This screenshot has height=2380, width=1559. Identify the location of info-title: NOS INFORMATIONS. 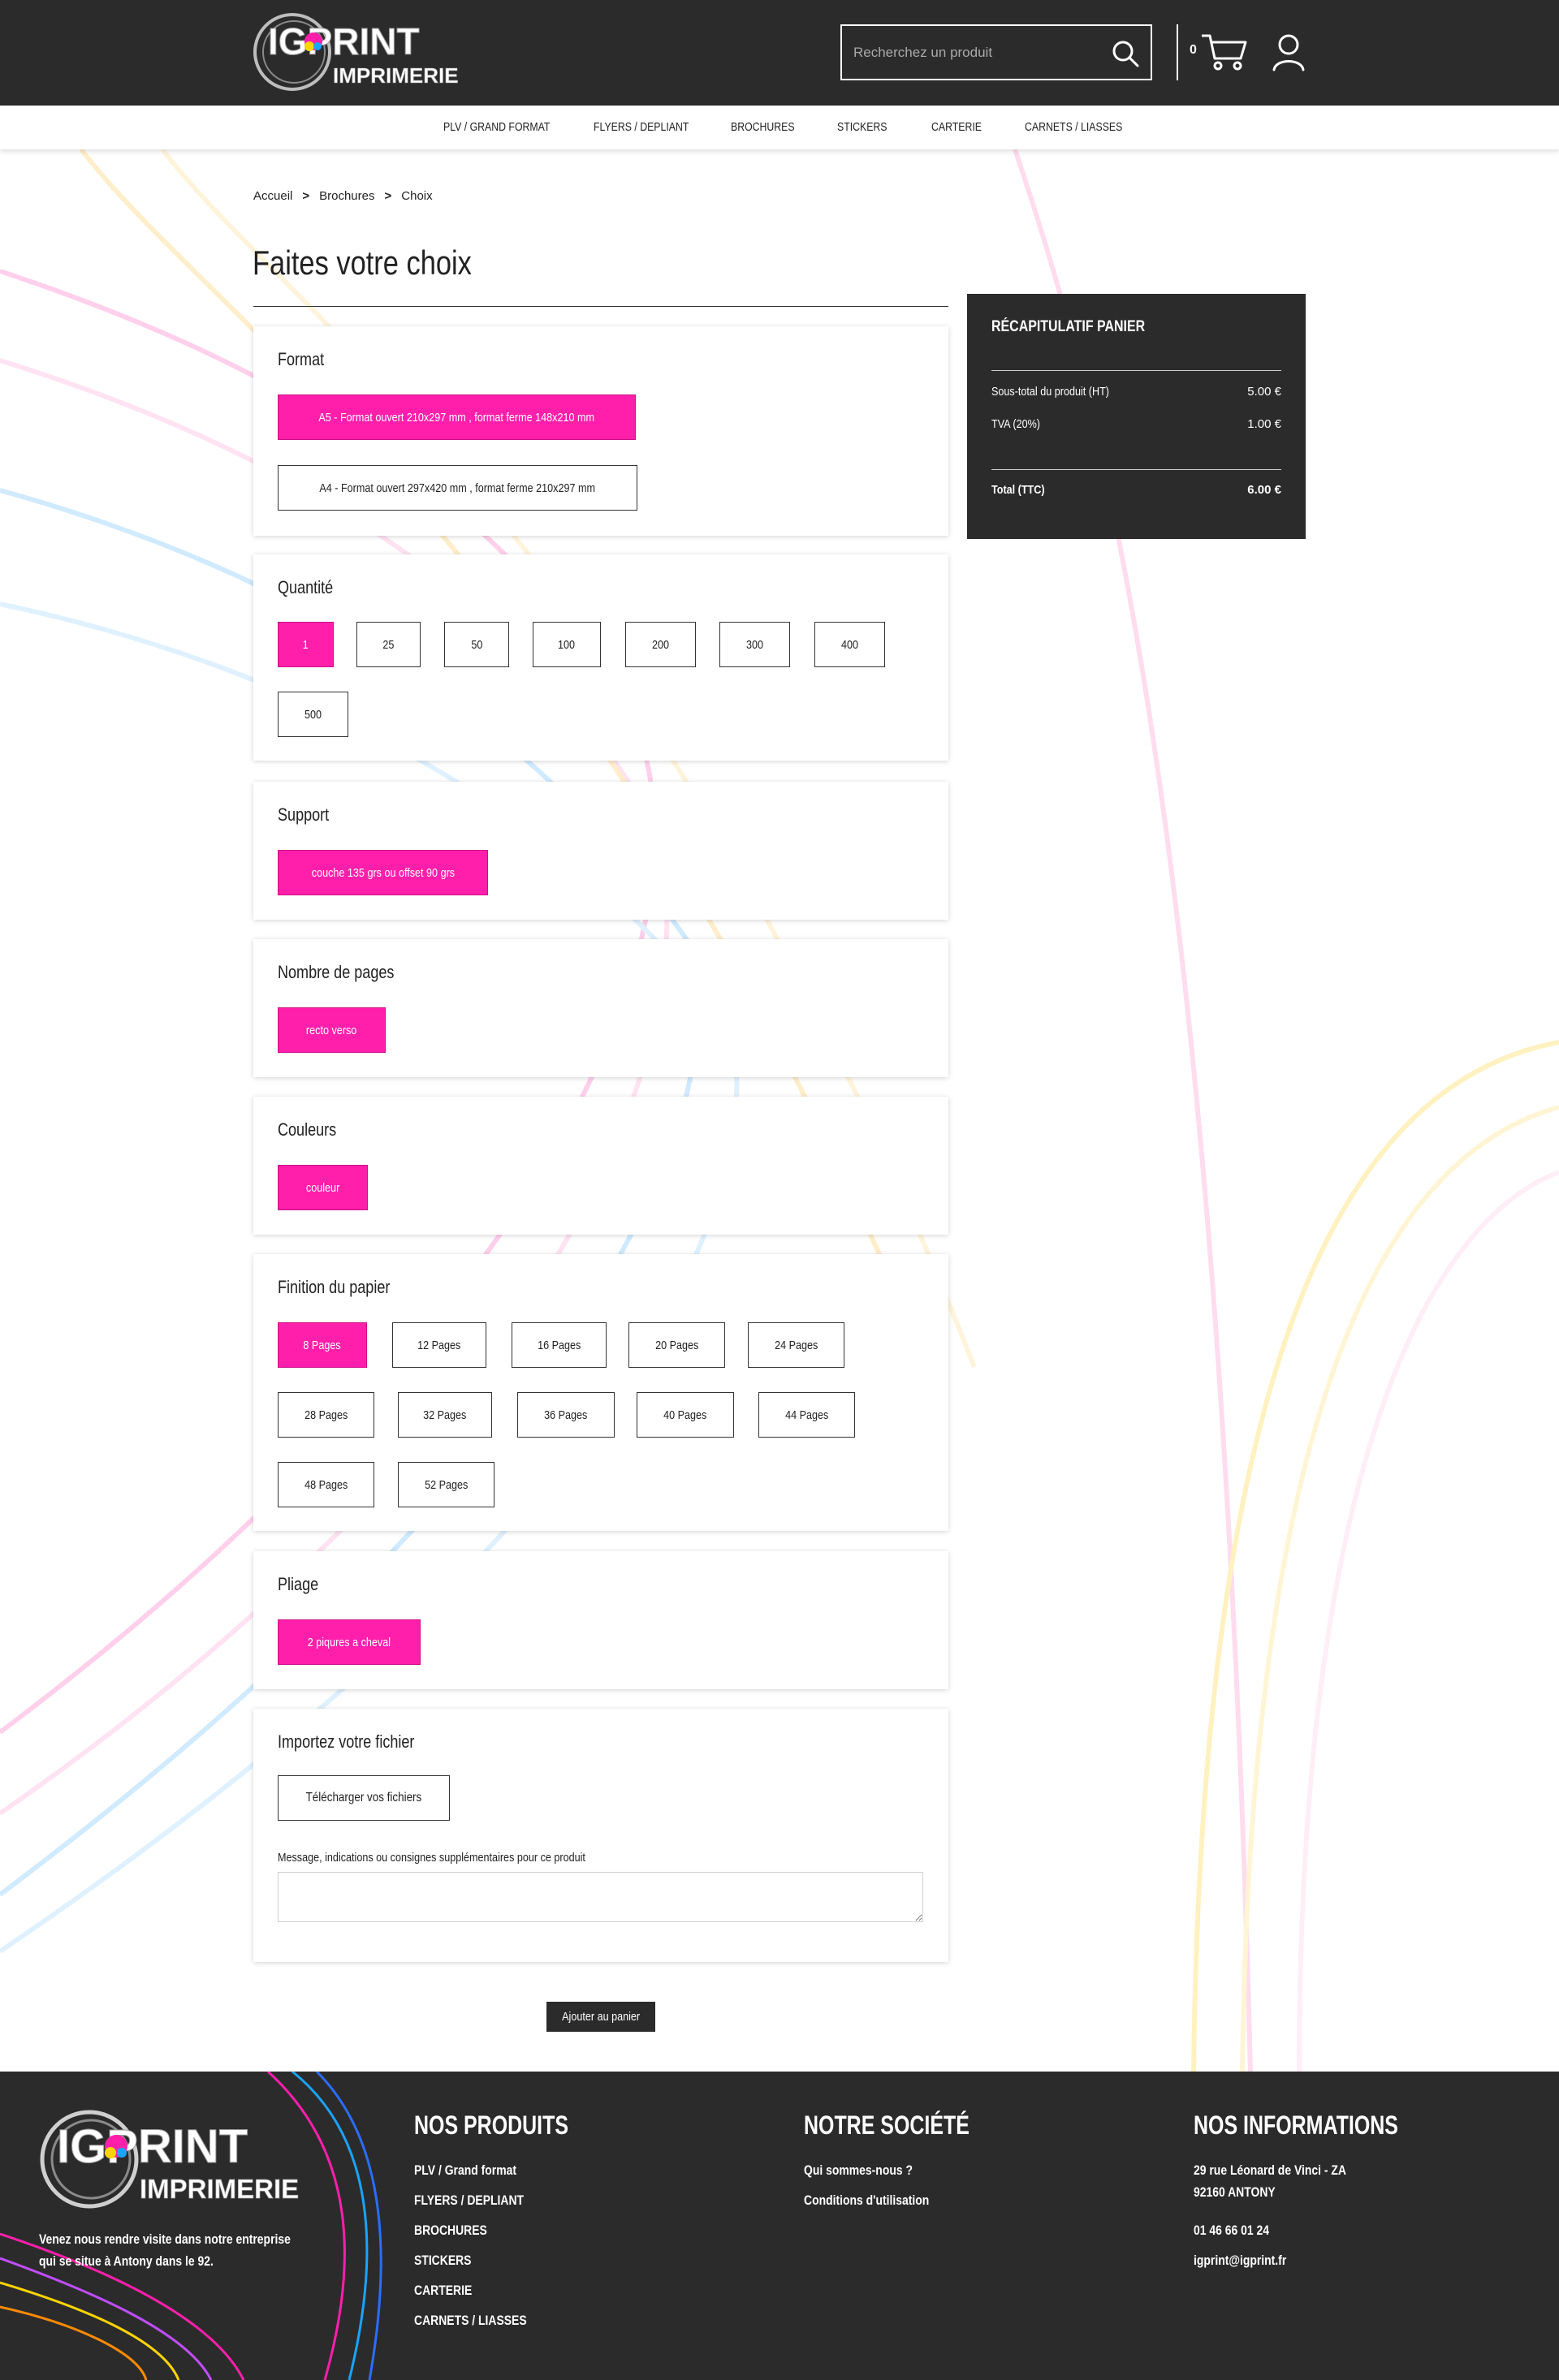
(1296, 2126).